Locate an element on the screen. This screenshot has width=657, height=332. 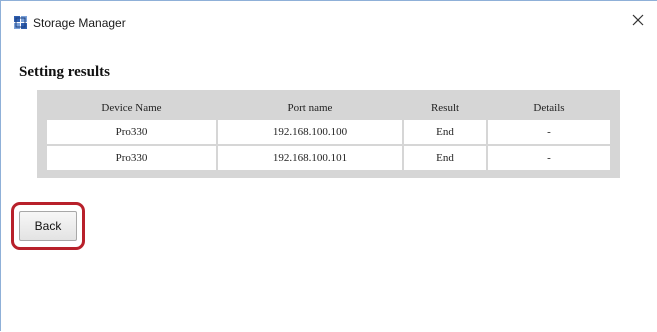
table-row: Pro330 192.168.100.101 End - is located at coordinates (328, 158).